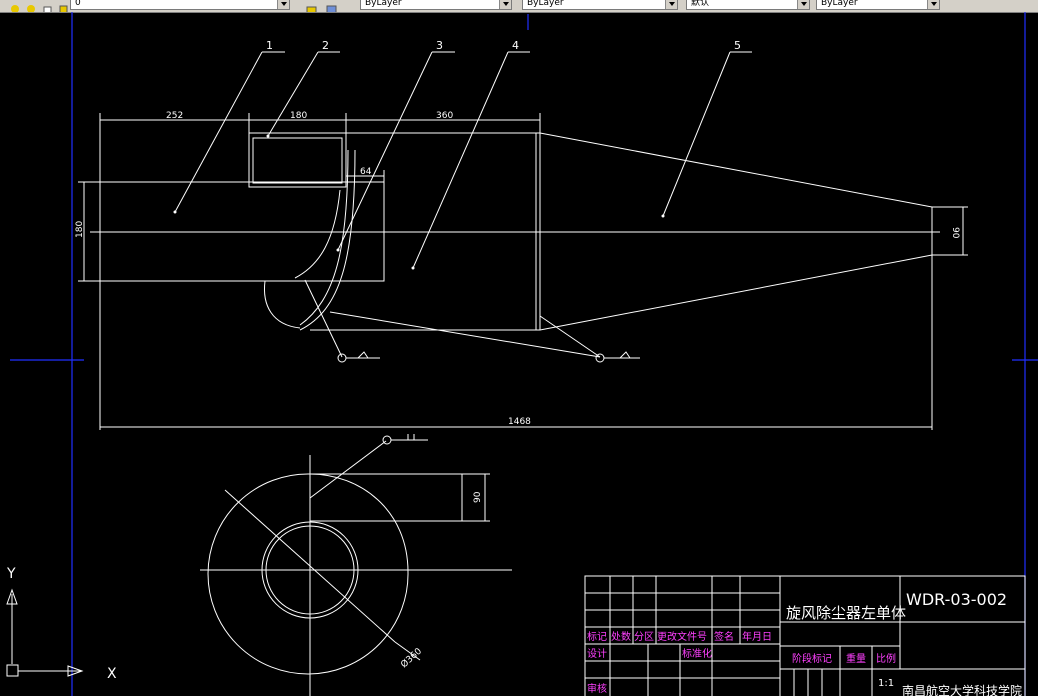  Describe the element at coordinates (112, 674) in the screenshot. I see `ucs-x-label: X` at that location.